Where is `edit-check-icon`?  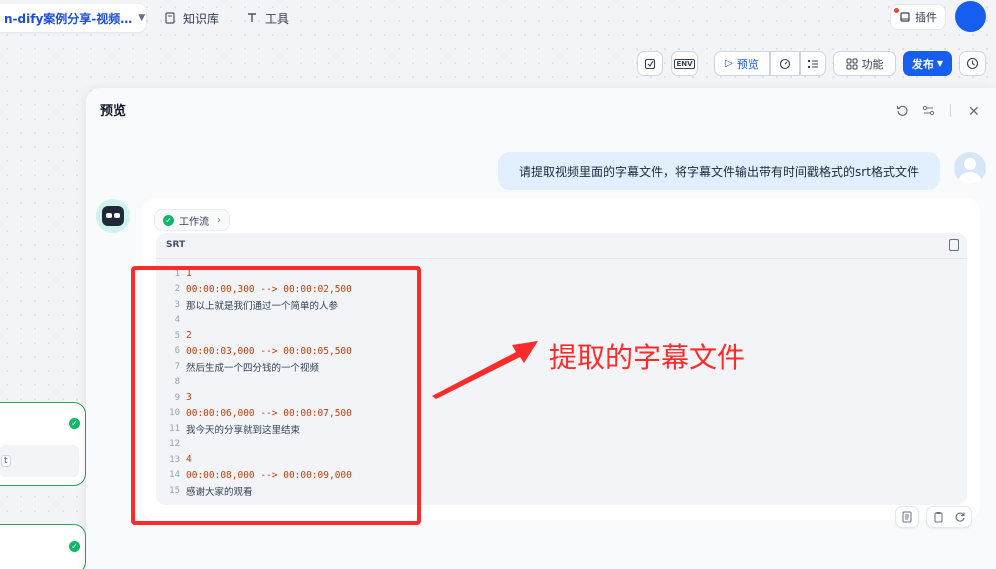
edit-check-icon is located at coordinates (650, 63).